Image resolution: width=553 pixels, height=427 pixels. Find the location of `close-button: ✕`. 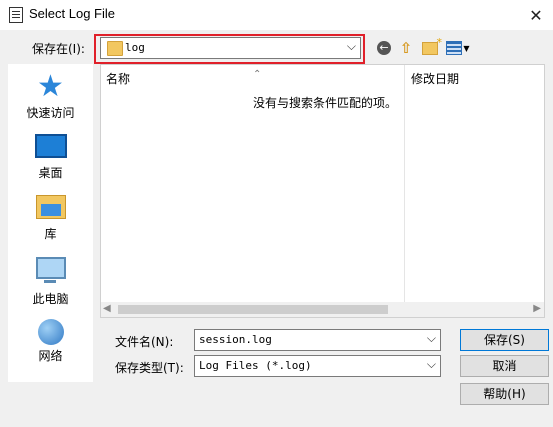

close-button: ✕ is located at coordinates (536, 15).